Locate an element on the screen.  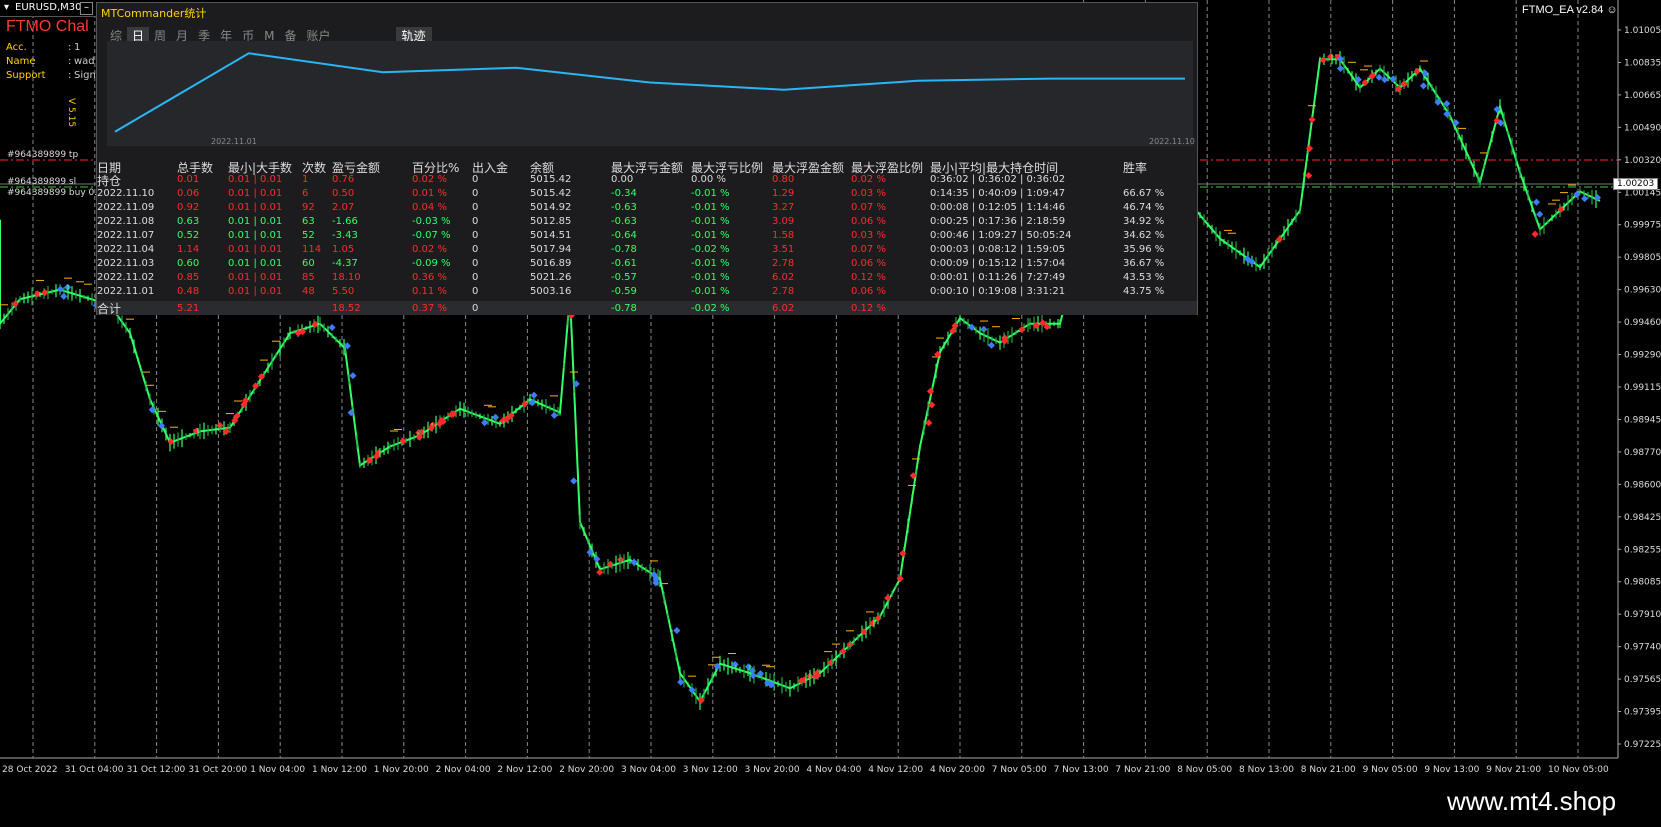
table-cell: 34.92 % is located at coordinates (1144, 221).